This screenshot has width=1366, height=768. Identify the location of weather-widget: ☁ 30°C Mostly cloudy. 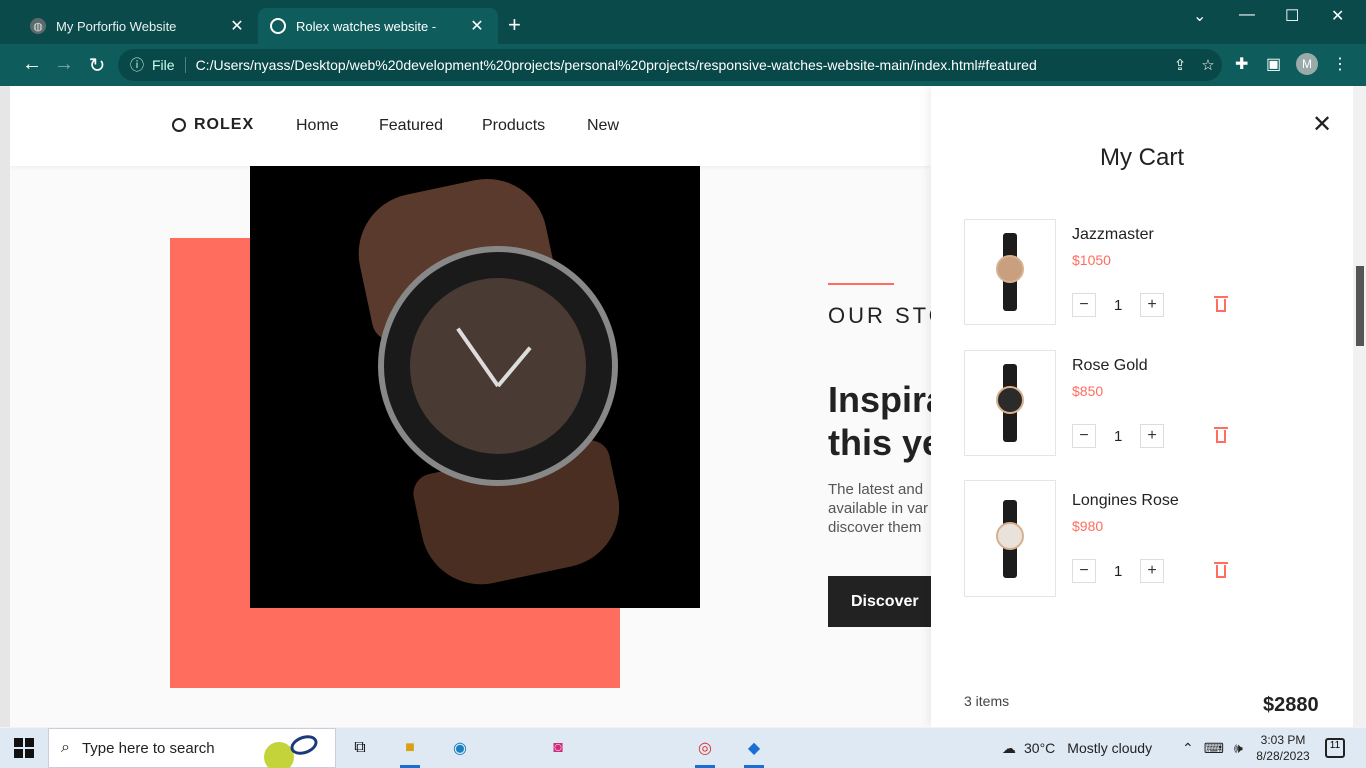
(1077, 748).